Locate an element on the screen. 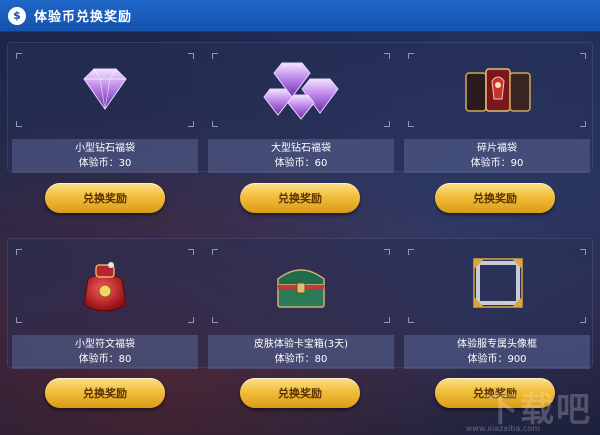 The height and width of the screenshot is (435, 600). reward-cost: 体验币：900 is located at coordinates (497, 359).